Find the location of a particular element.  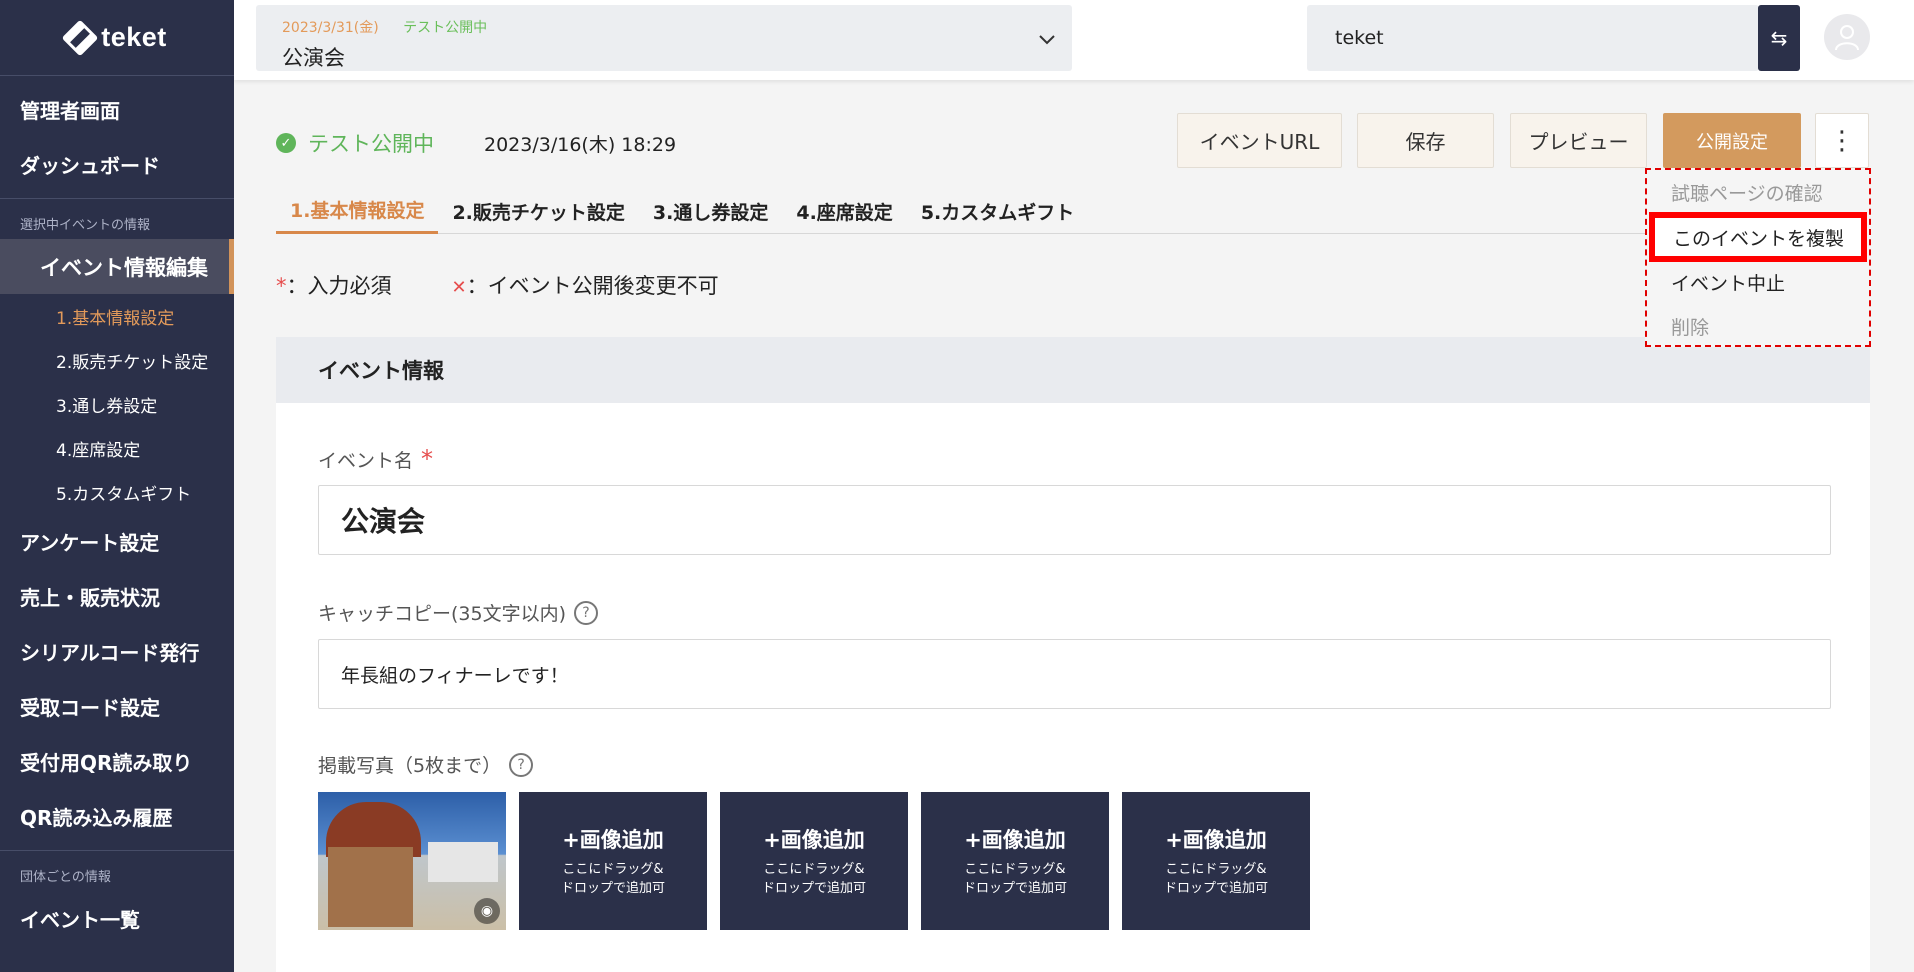

event-photo: ◉ is located at coordinates (412, 861).